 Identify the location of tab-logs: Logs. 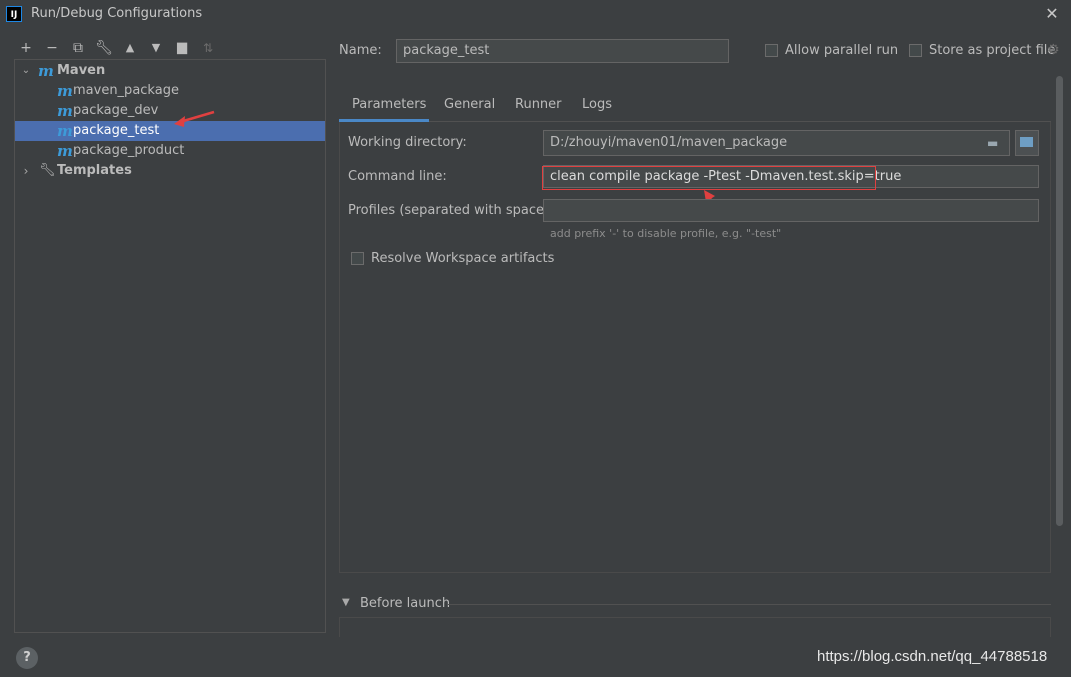
(597, 109).